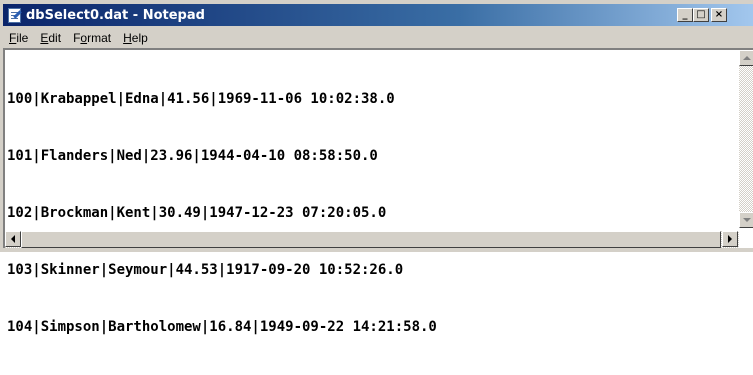 This screenshot has height=375, width=753. What do you see at coordinates (685, 15) in the screenshot?
I see `minimize-button: _` at bounding box center [685, 15].